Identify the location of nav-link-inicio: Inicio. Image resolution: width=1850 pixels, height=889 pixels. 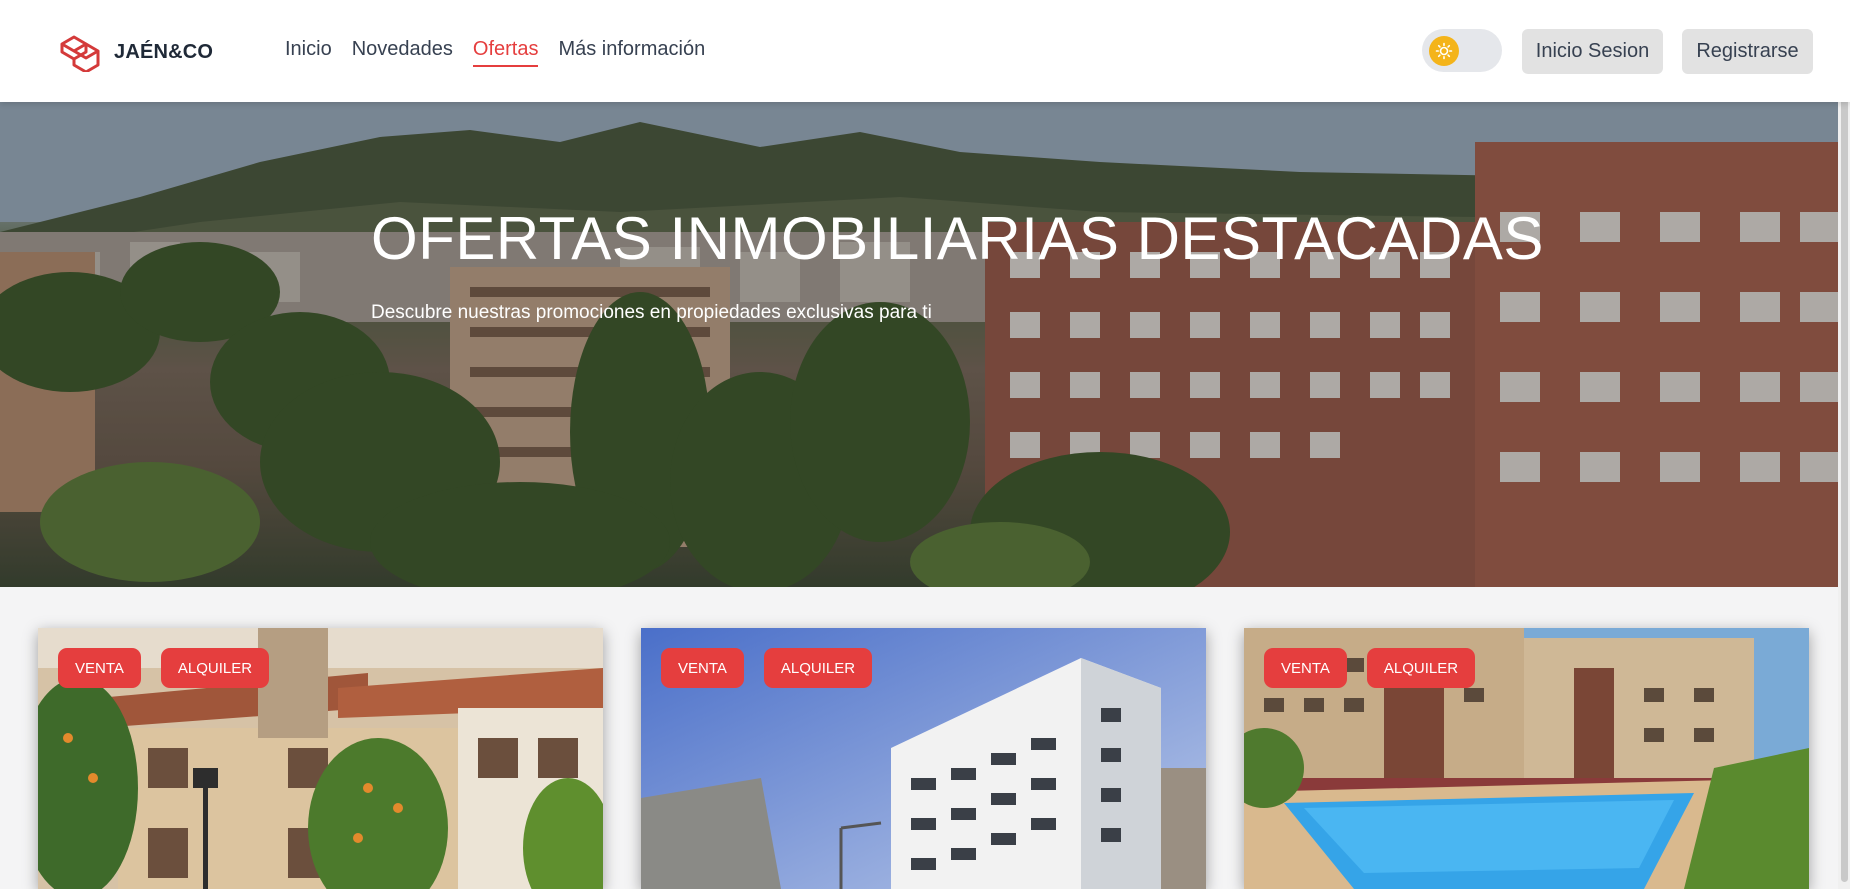
(308, 52).